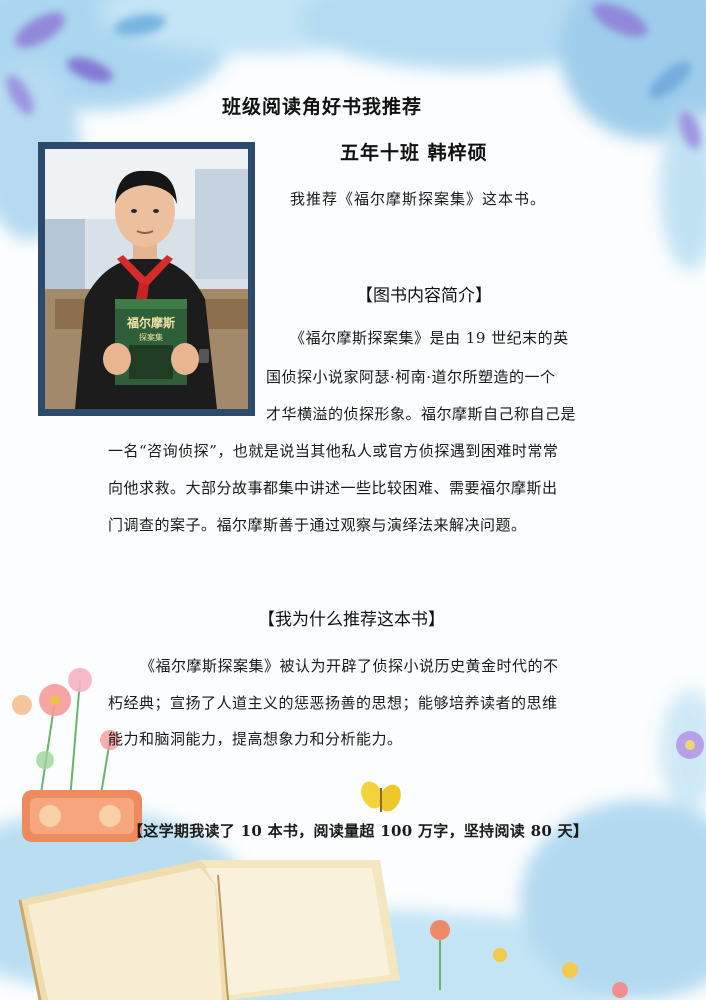  What do you see at coordinates (351, 620) in the screenshot?
I see `section-heading-why: 【我为什么推荐这本书】` at bounding box center [351, 620].